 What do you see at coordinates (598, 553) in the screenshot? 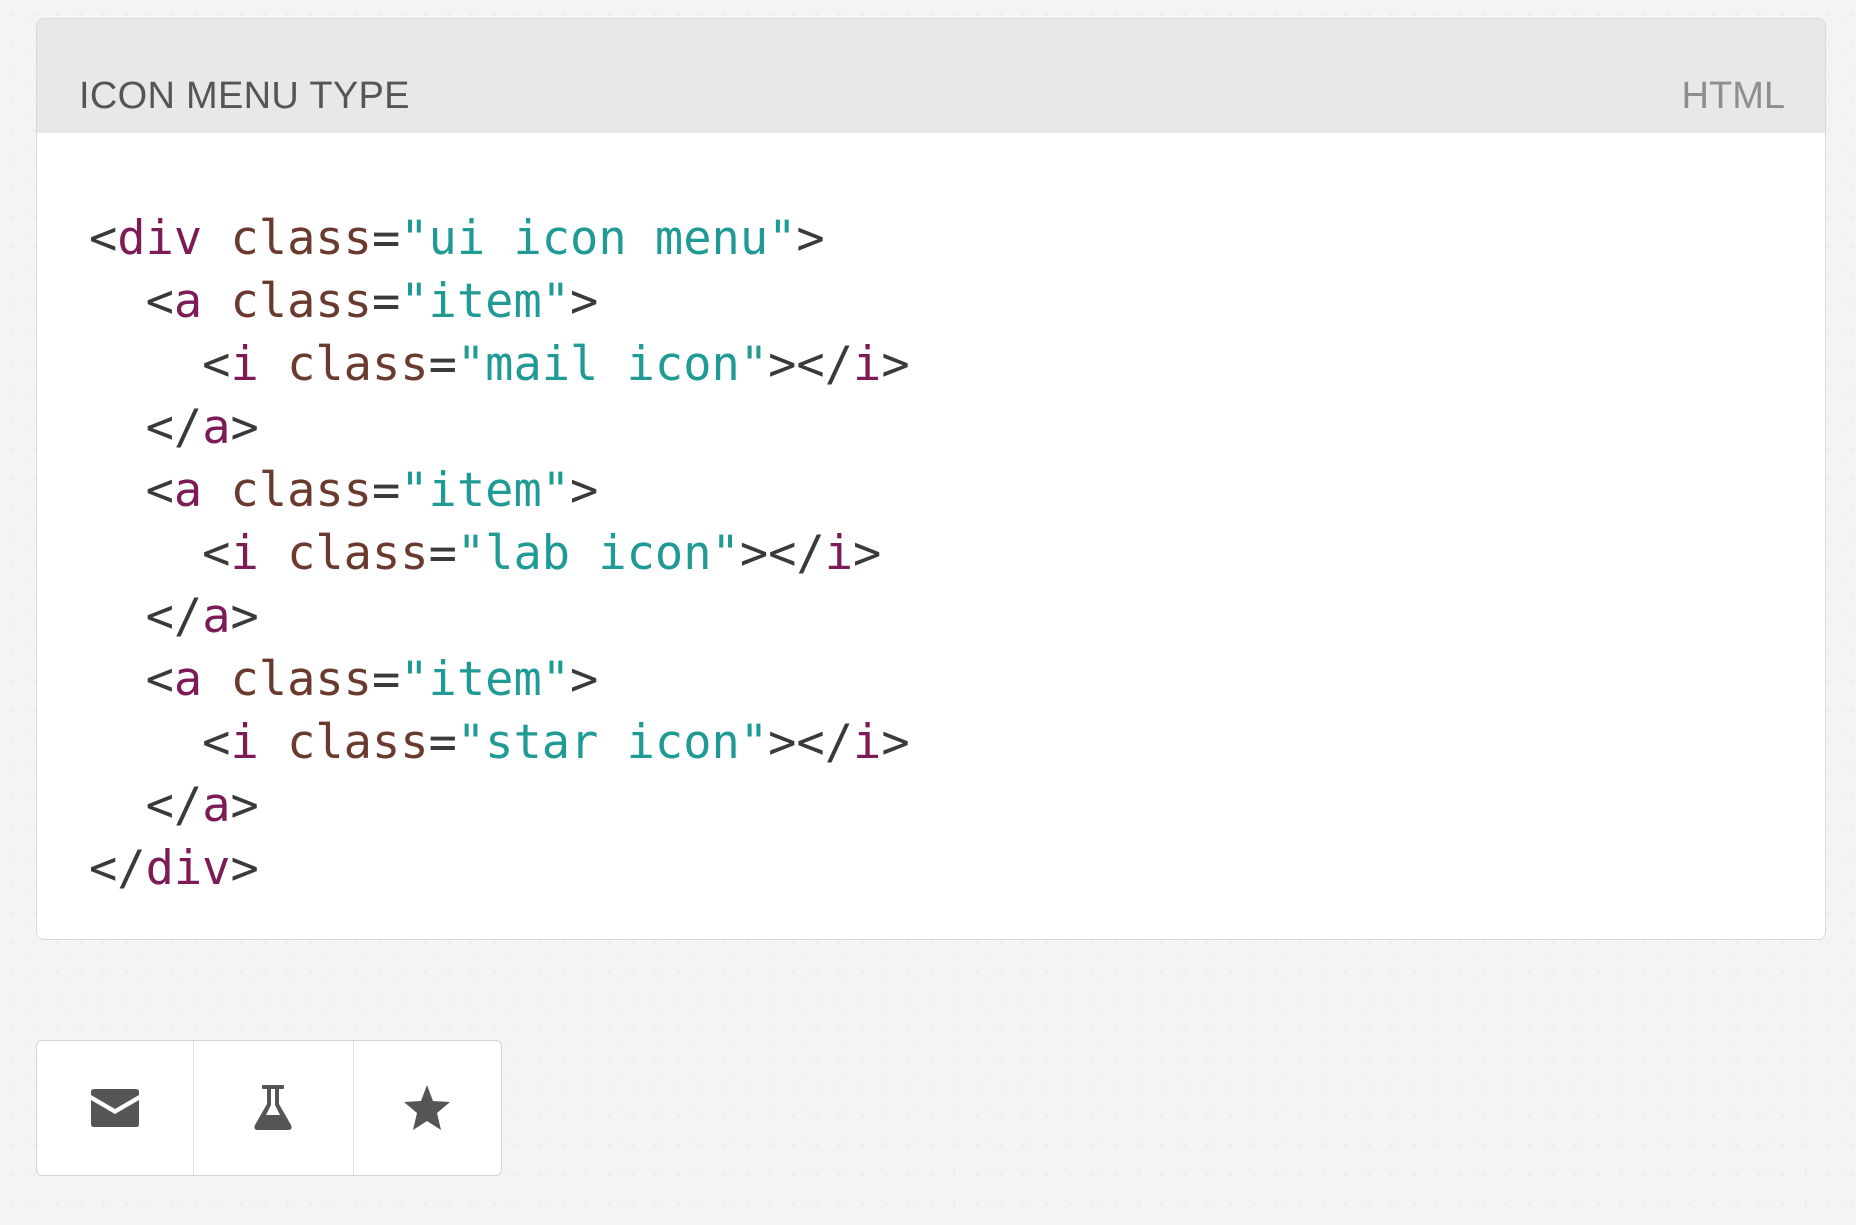
I see `code-token-val: "lab icon"` at bounding box center [598, 553].